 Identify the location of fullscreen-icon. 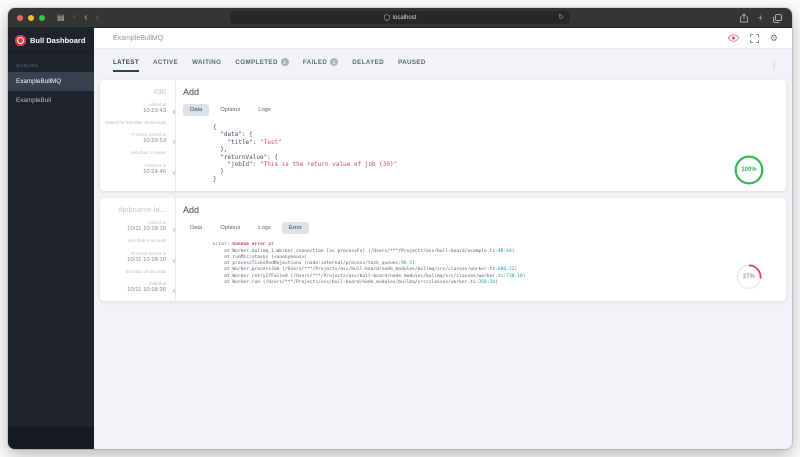
(754, 38).